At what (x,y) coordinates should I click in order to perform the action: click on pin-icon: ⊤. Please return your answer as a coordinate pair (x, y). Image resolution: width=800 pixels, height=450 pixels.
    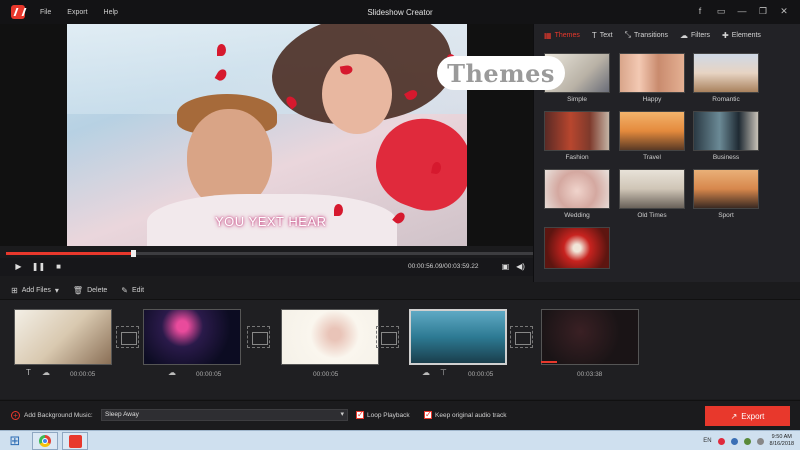
    Looking at the image, I should click on (443, 372).